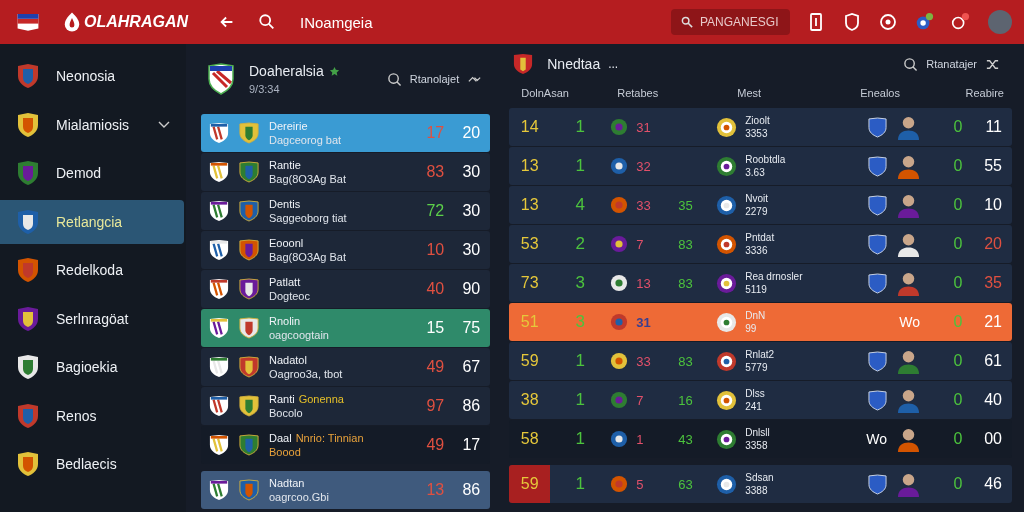 Image resolution: width=1024 pixels, height=512 pixels. I want to click on total: 90, so click(471, 289).